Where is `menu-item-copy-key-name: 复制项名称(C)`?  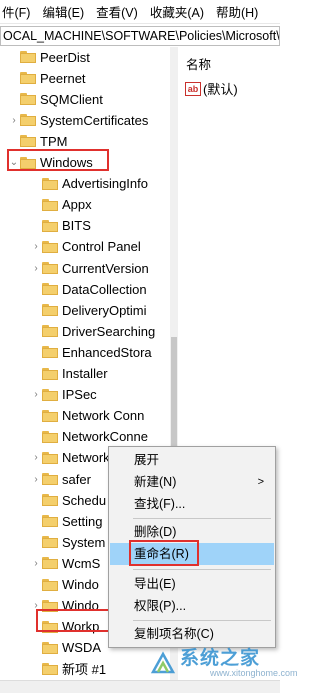 menu-item-copy-key-name: 复制项名称(C) is located at coordinates (192, 634).